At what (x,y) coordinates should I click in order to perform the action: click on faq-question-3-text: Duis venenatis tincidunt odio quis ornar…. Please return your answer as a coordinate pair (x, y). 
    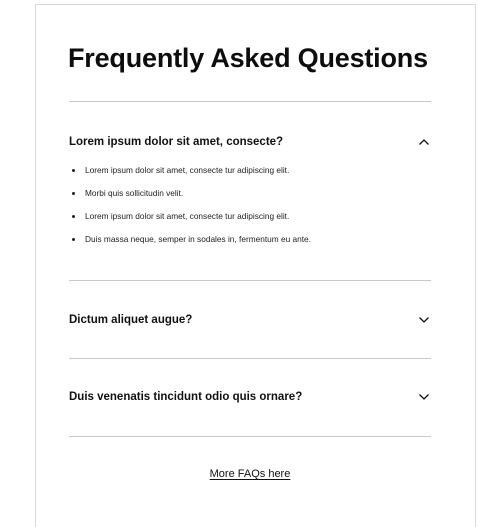
    Looking at the image, I should click on (186, 397).